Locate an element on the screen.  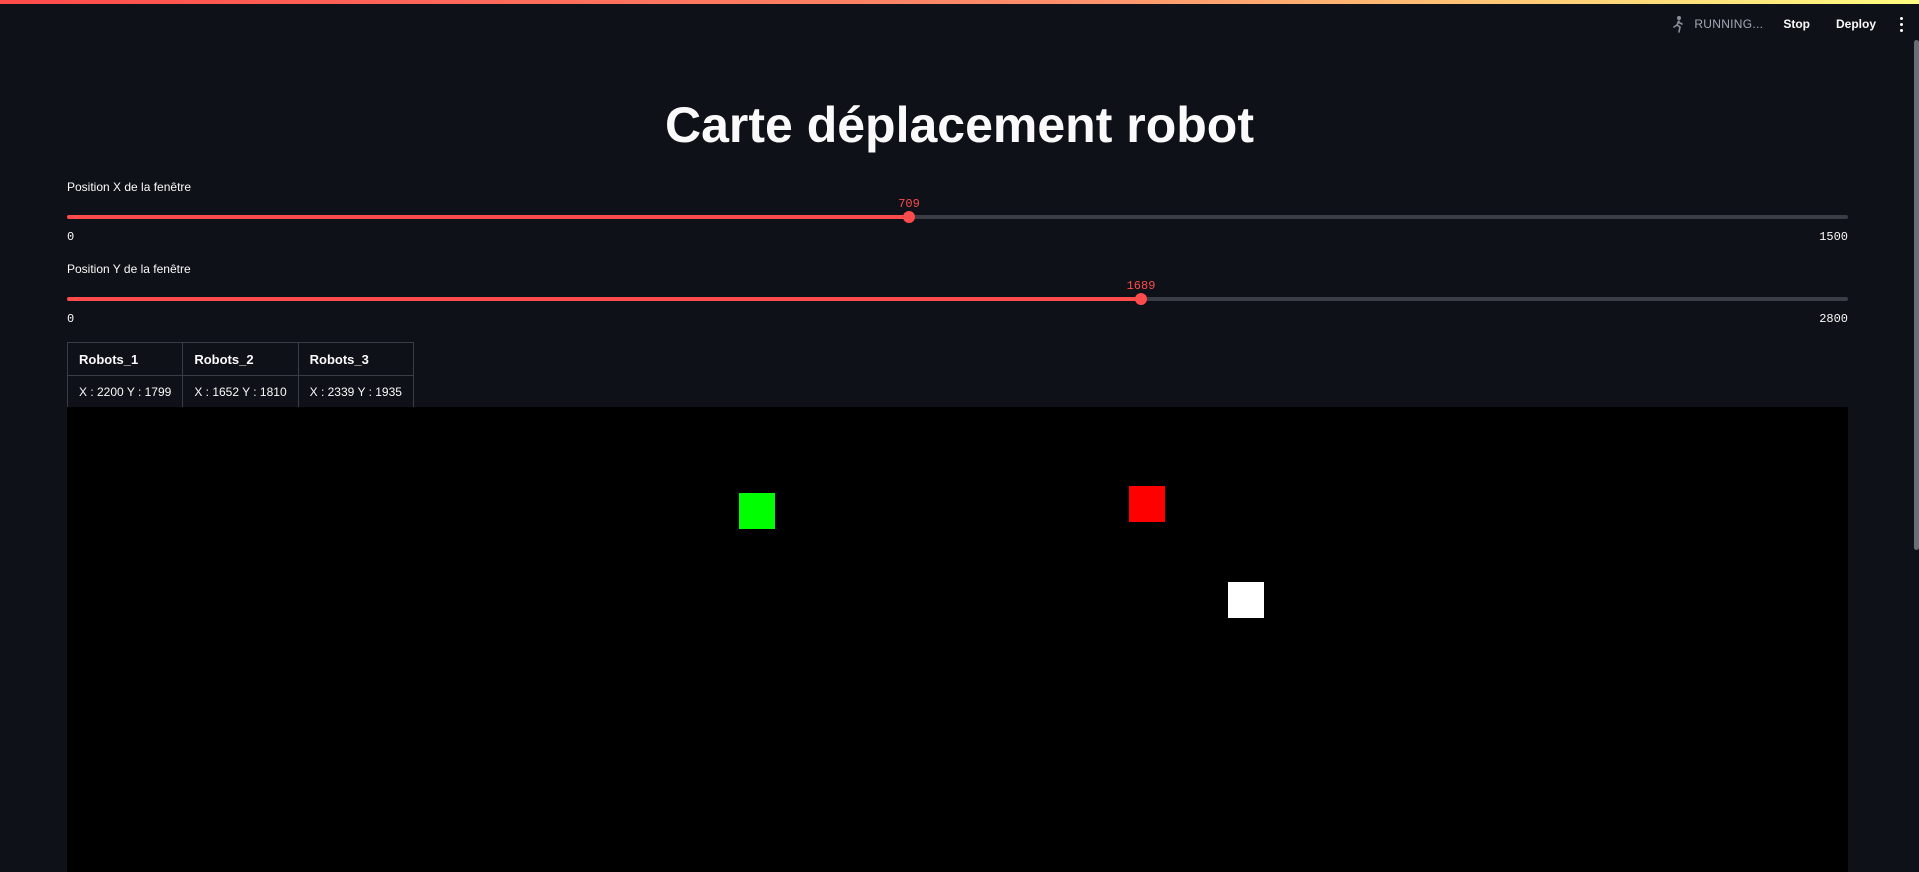
running-figure-icon is located at coordinates (1678, 24).